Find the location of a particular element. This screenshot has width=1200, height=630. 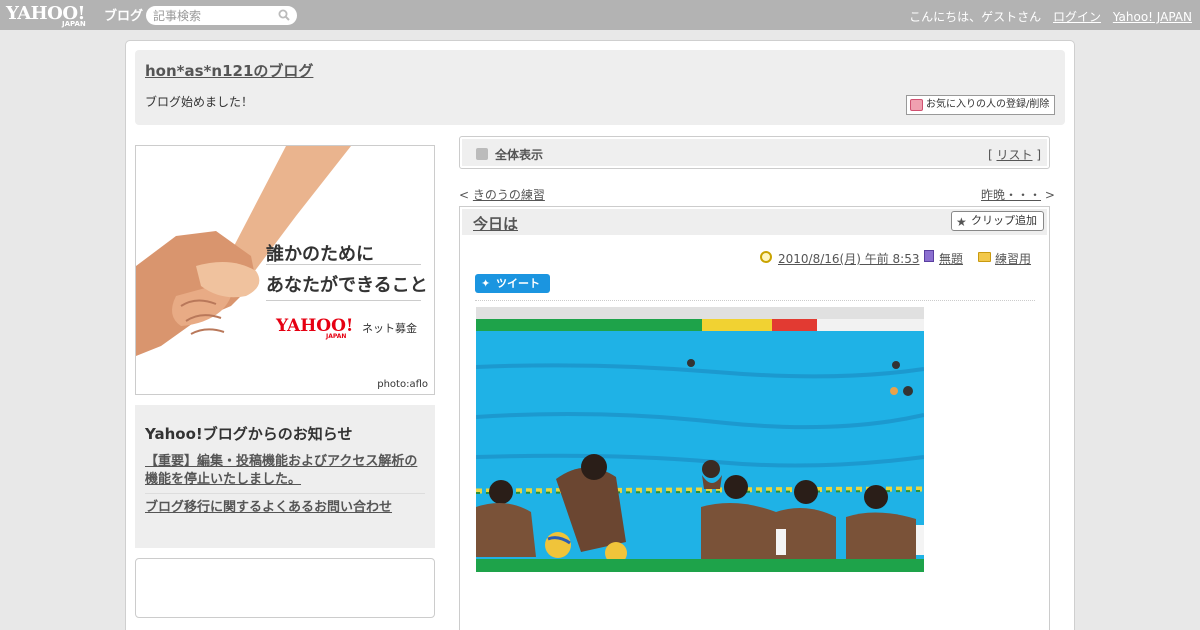

book-icon is located at coordinates (929, 256).